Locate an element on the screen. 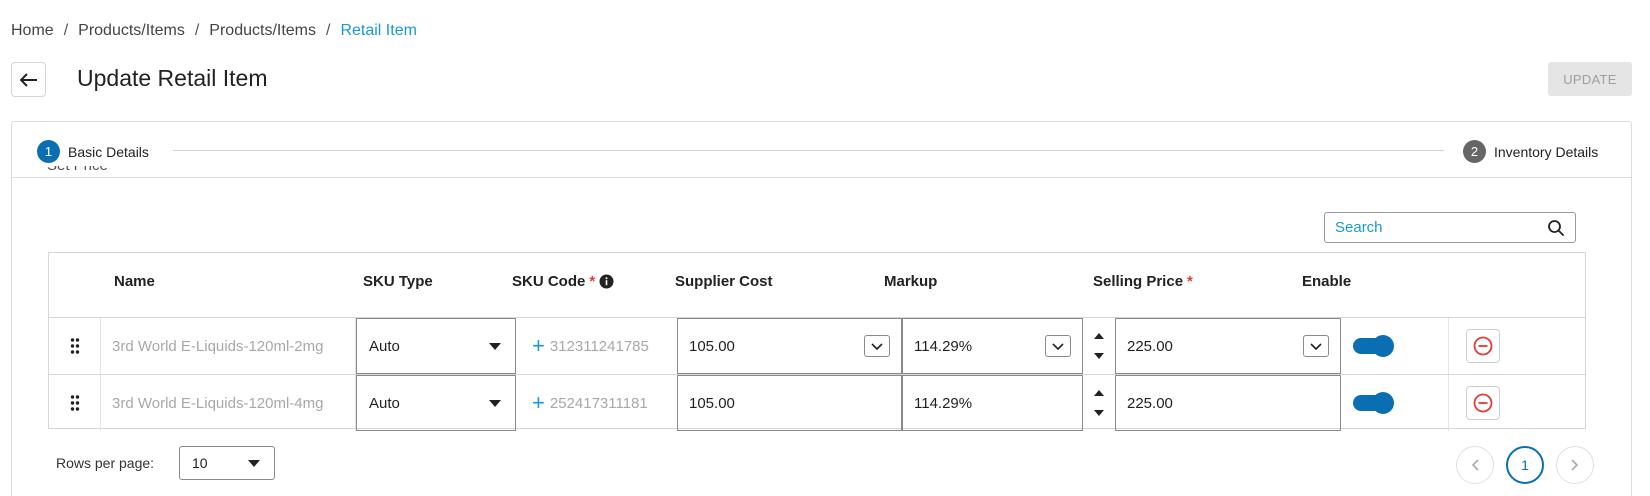  column-header-sku-type: SKU Type is located at coordinates (398, 281).